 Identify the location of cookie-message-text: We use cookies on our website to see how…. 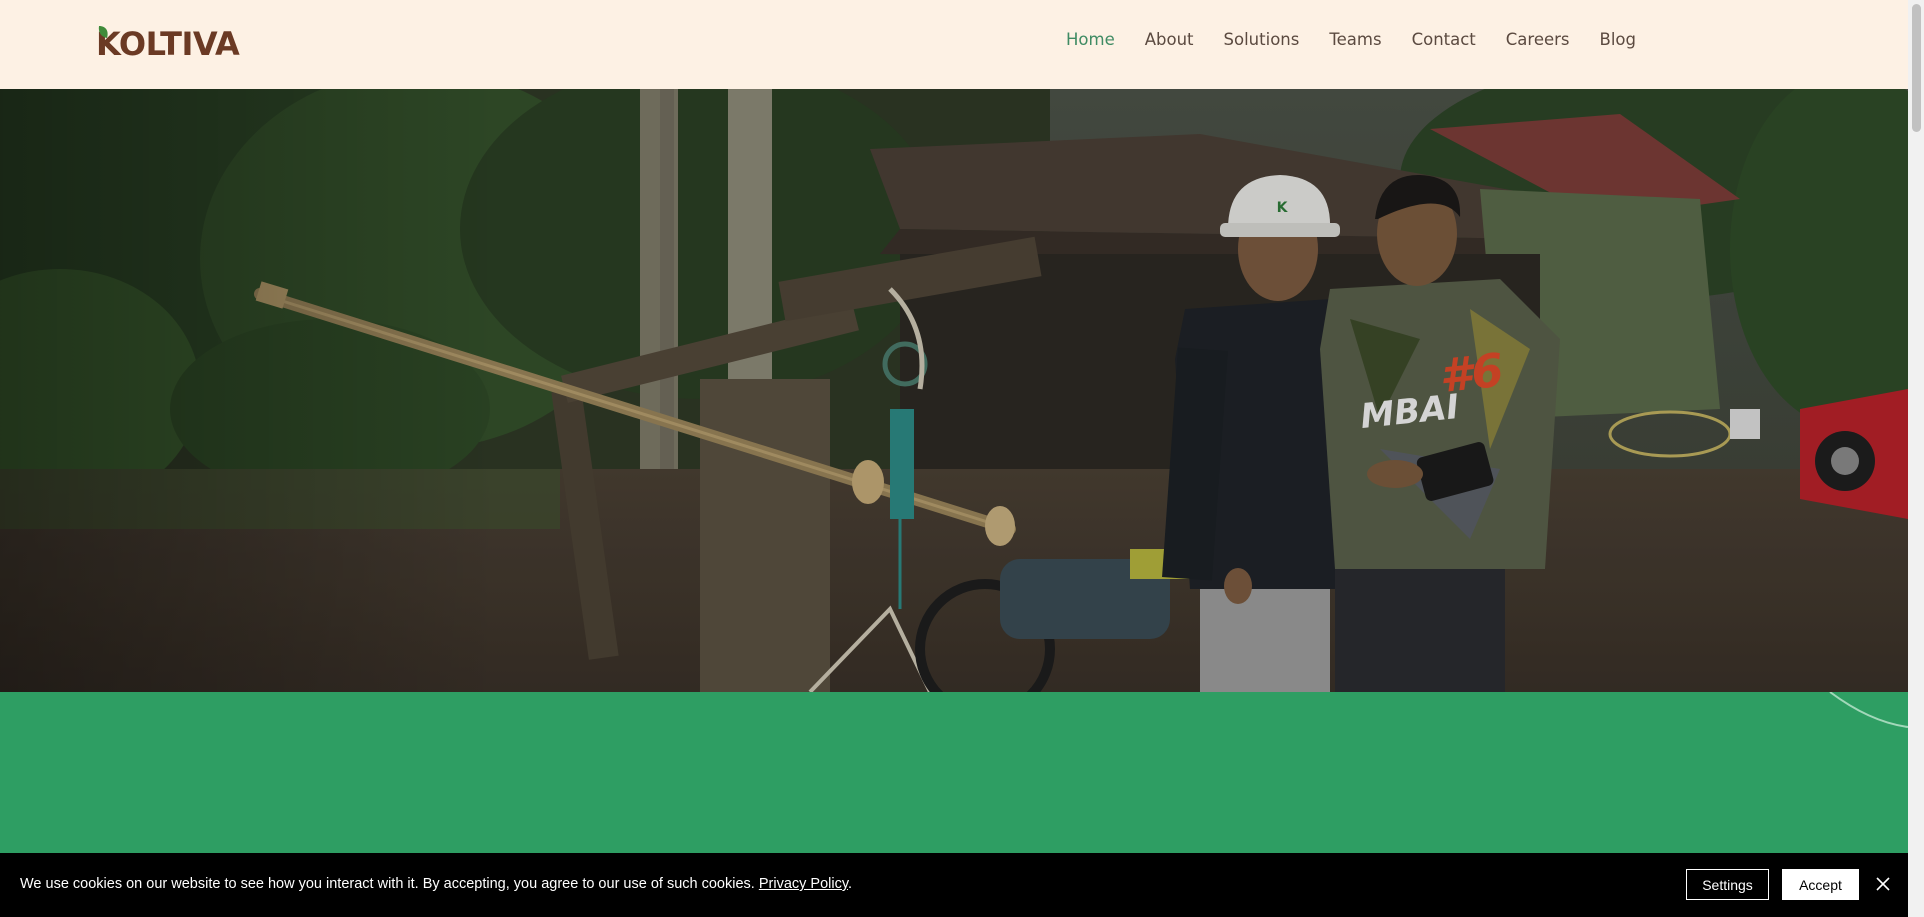
(387, 884).